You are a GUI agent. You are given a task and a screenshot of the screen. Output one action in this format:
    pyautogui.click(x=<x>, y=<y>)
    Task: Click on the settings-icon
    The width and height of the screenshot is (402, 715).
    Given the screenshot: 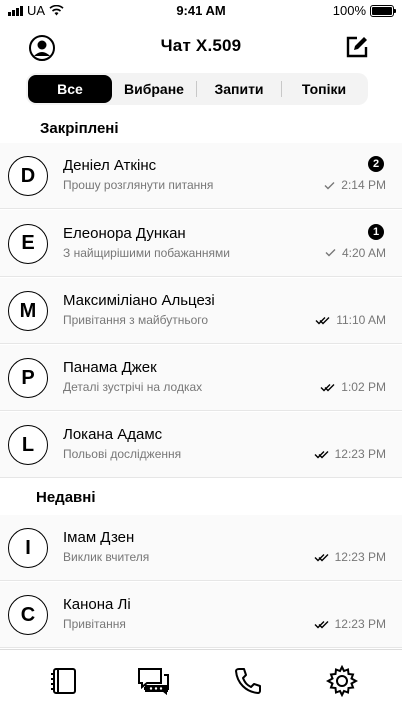 What is the action you would take?
    pyautogui.click(x=342, y=681)
    